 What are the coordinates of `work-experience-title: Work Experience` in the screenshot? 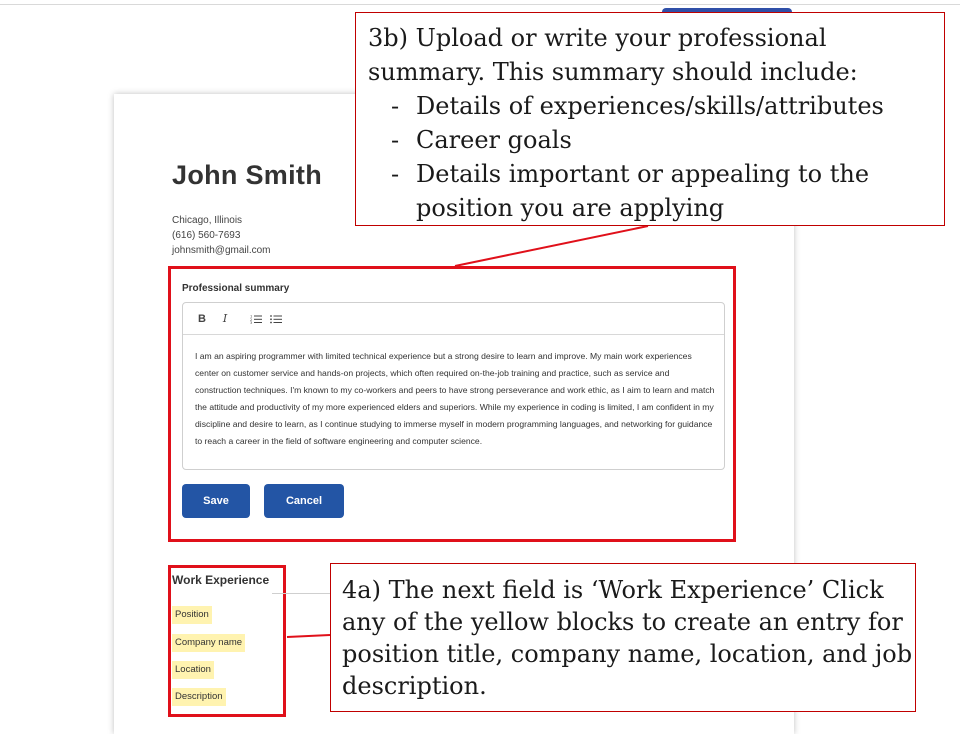 It's located at (221, 580).